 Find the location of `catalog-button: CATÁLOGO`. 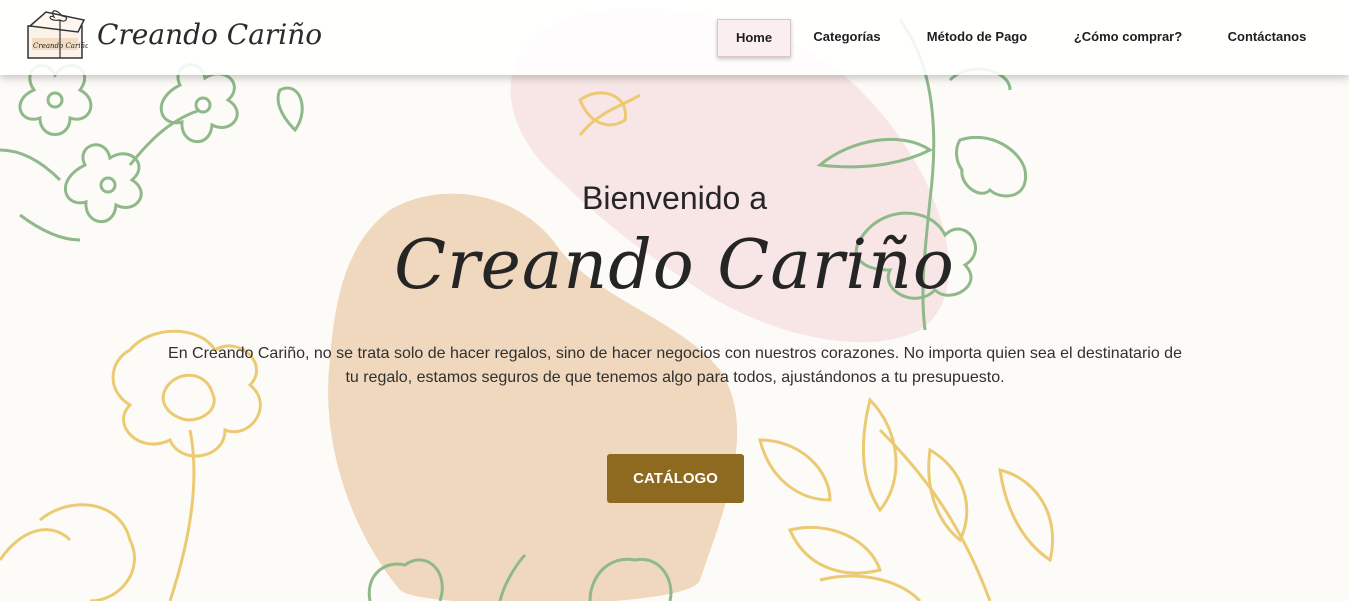

catalog-button: CATÁLOGO is located at coordinates (675, 478).